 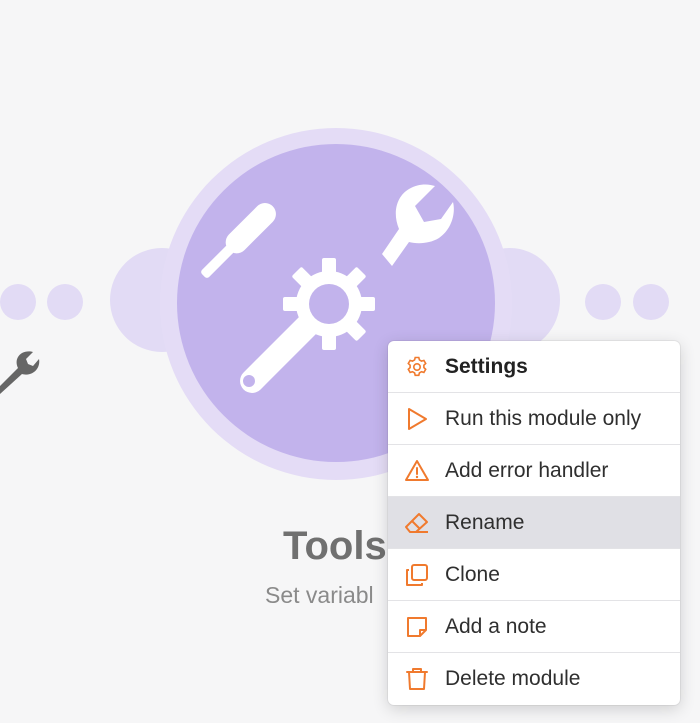 I want to click on warning-icon, so click(x=417, y=470).